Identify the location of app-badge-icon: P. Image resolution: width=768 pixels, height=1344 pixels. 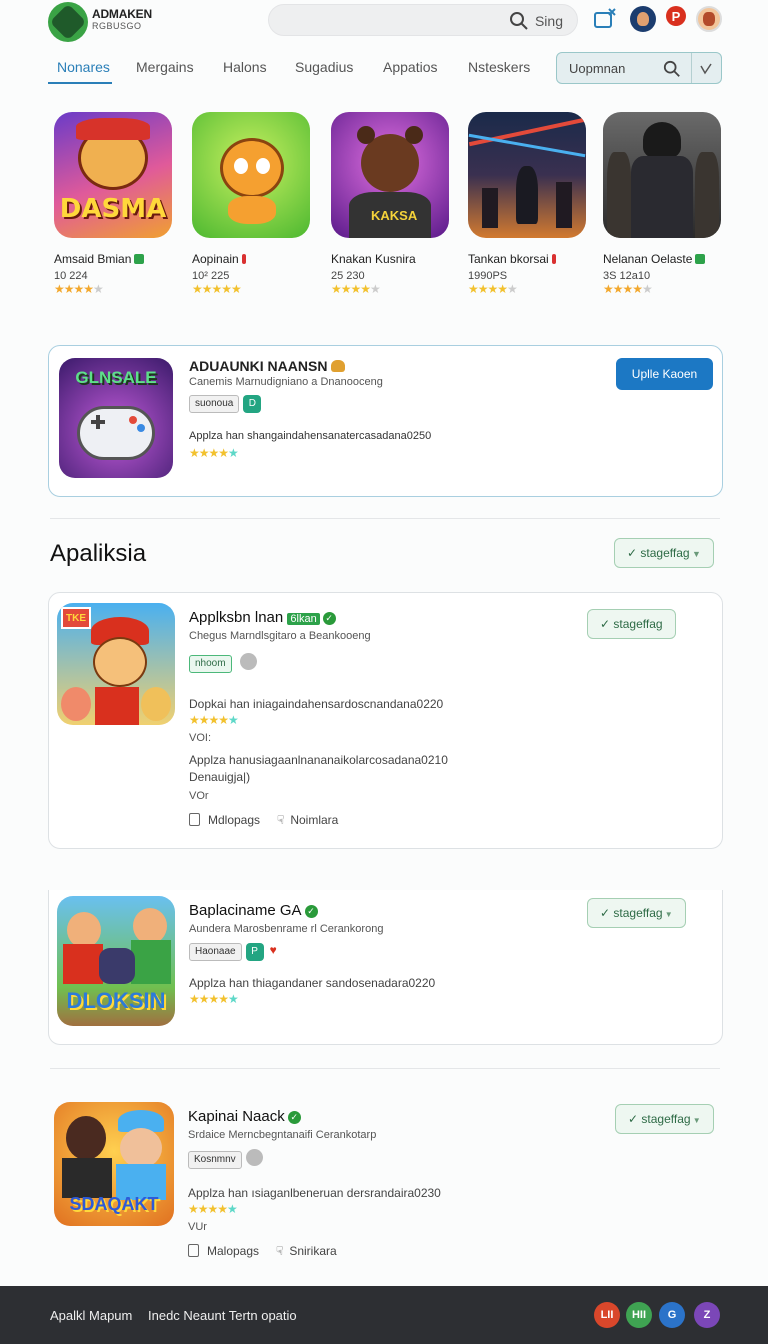
(676, 16).